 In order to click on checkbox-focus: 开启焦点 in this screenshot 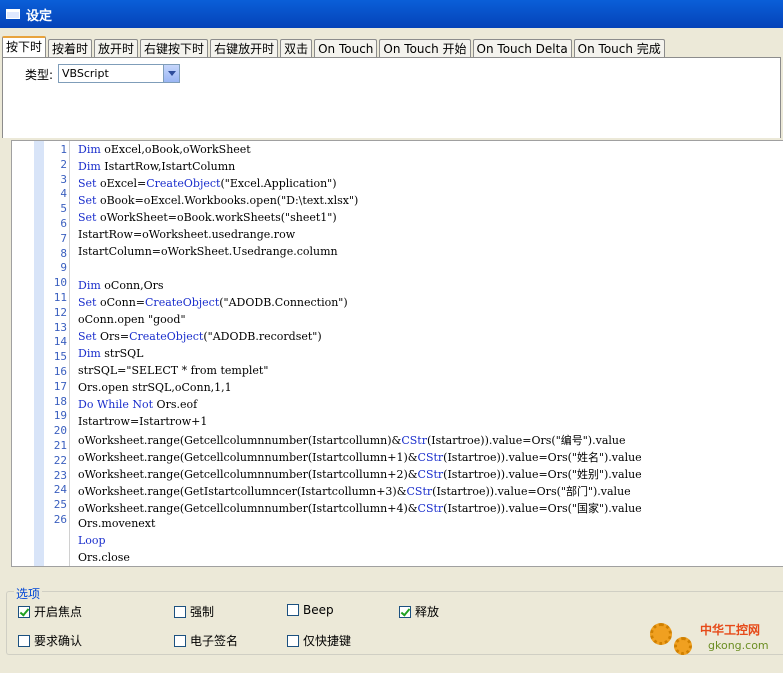, I will do `click(50, 611)`.